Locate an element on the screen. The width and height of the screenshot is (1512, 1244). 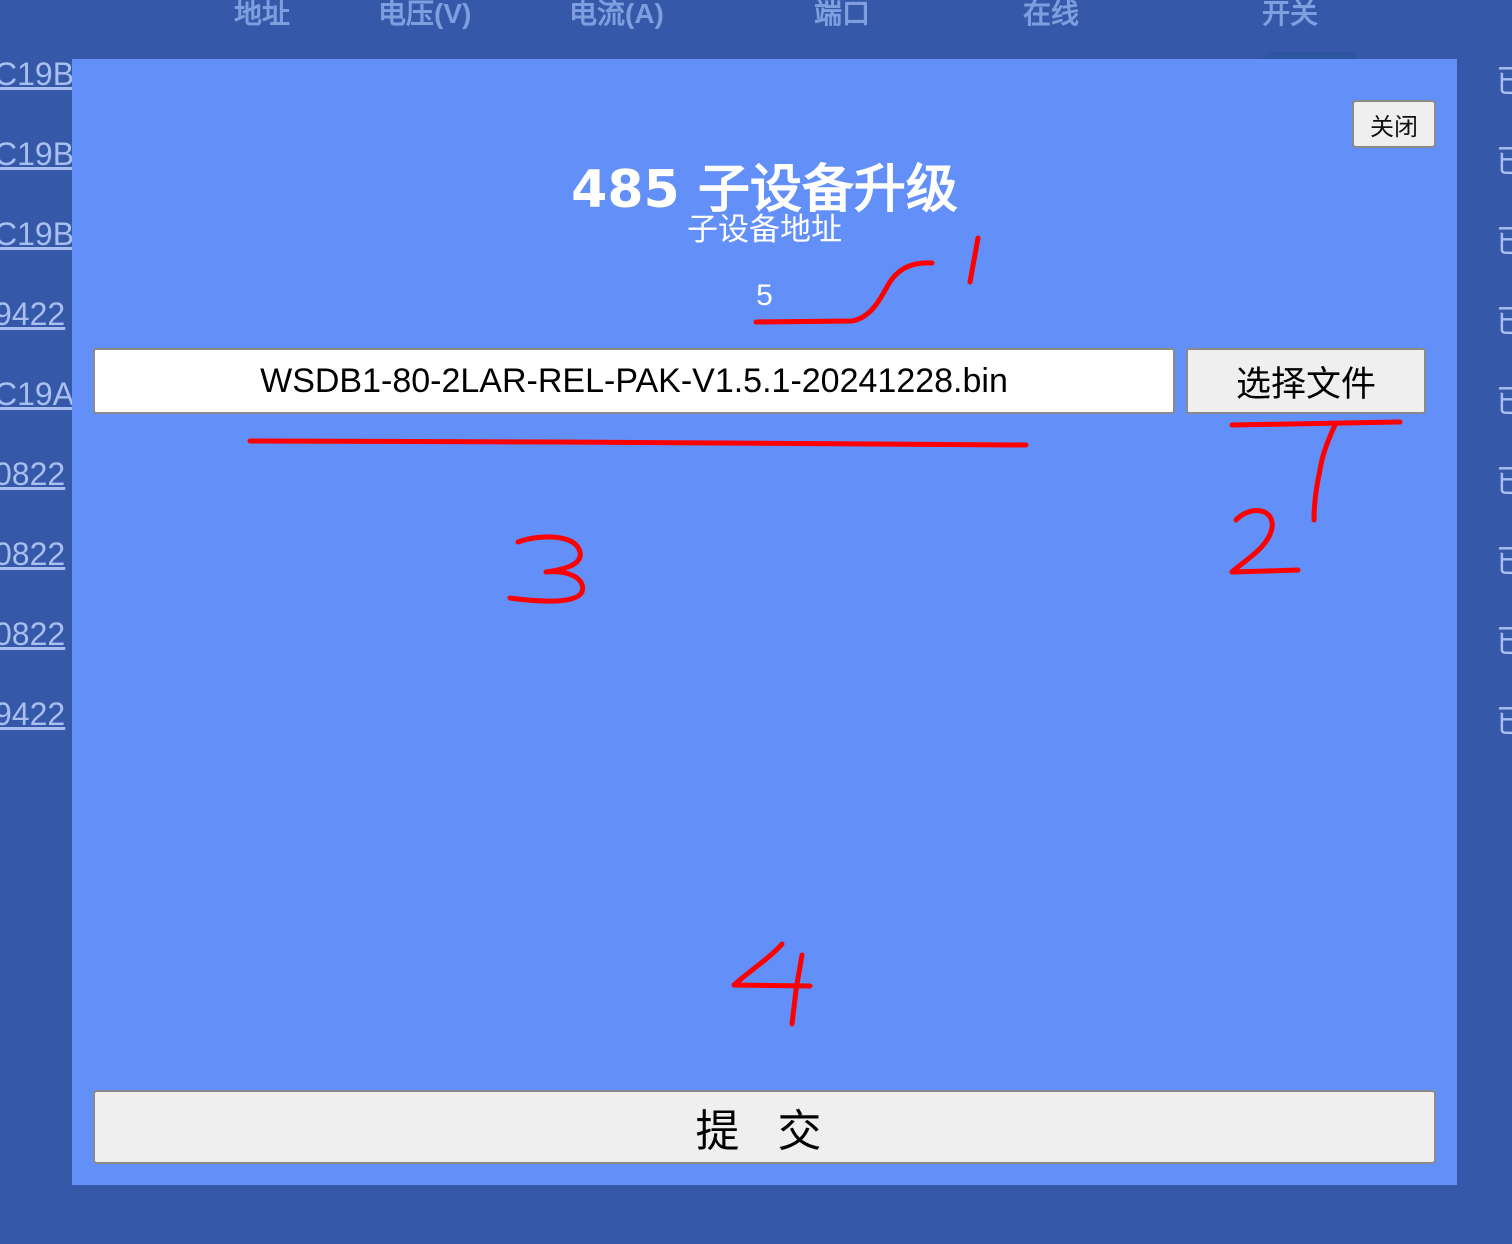
header-port: 端口 is located at coordinates (842, 14).